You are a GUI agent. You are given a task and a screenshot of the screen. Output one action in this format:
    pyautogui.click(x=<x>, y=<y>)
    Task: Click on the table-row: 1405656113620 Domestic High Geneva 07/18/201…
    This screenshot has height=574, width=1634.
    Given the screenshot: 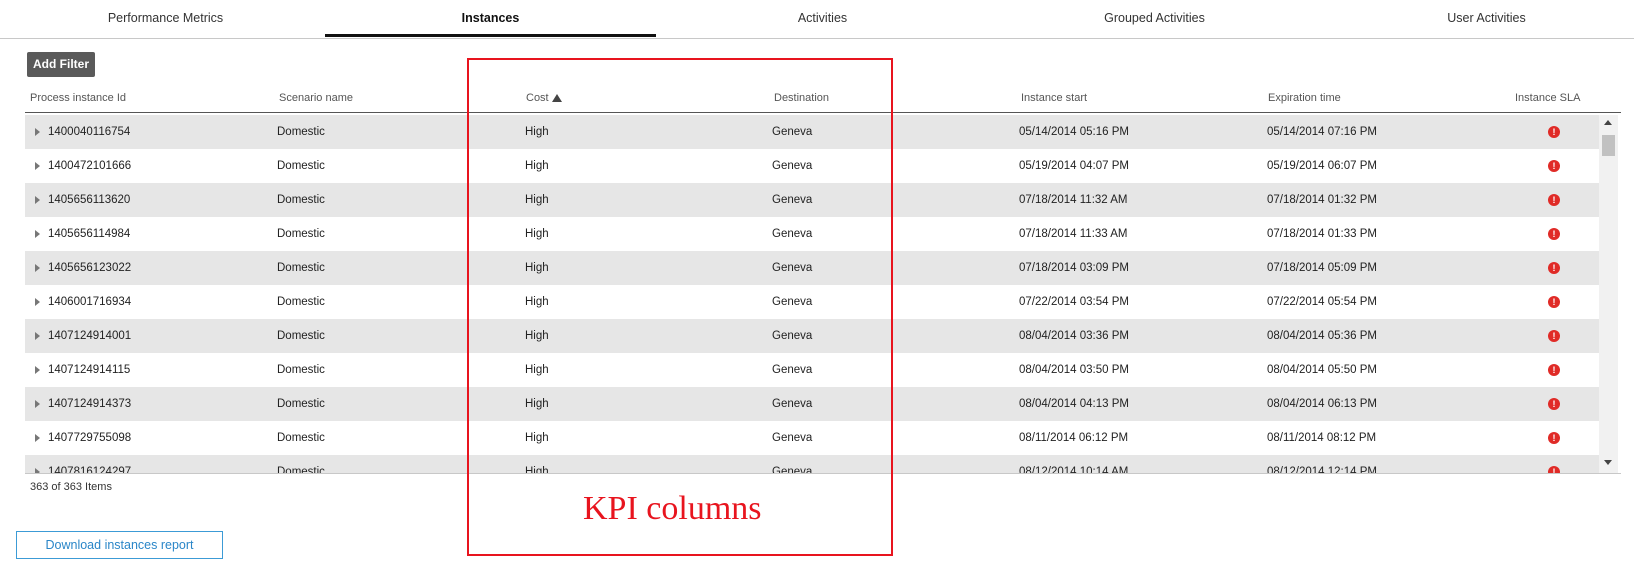 What is the action you would take?
    pyautogui.click(x=812, y=200)
    